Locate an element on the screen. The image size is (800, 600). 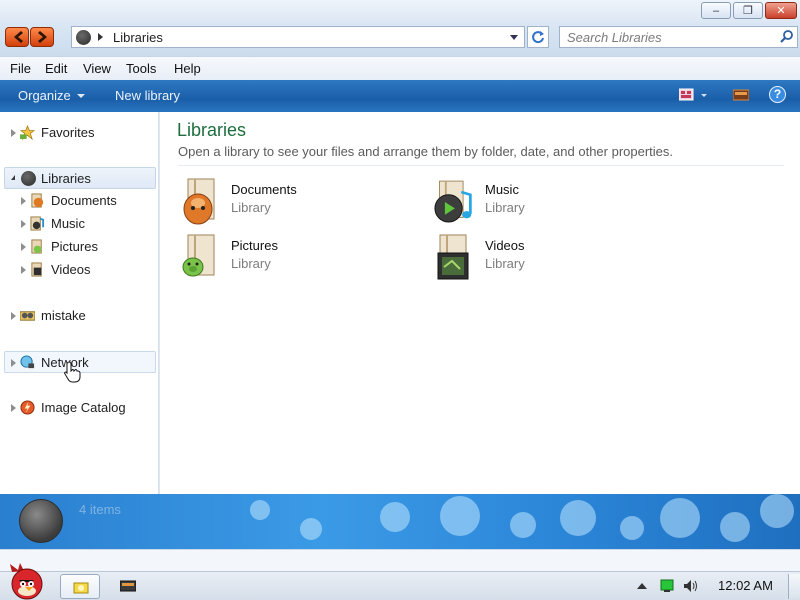
taskbar-app-button is located at coordinates (128, 586).